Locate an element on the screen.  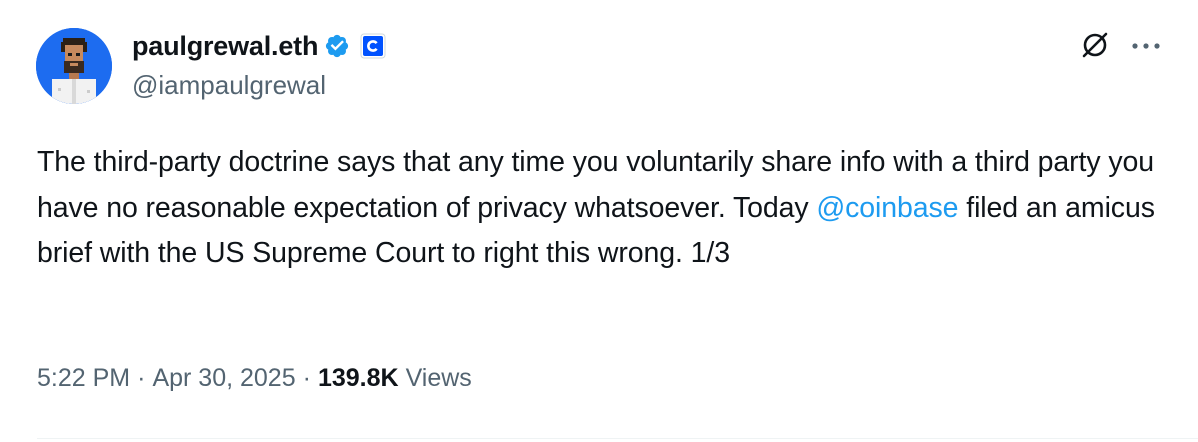
author-display-name: paulgrewal.eth is located at coordinates (225, 46).